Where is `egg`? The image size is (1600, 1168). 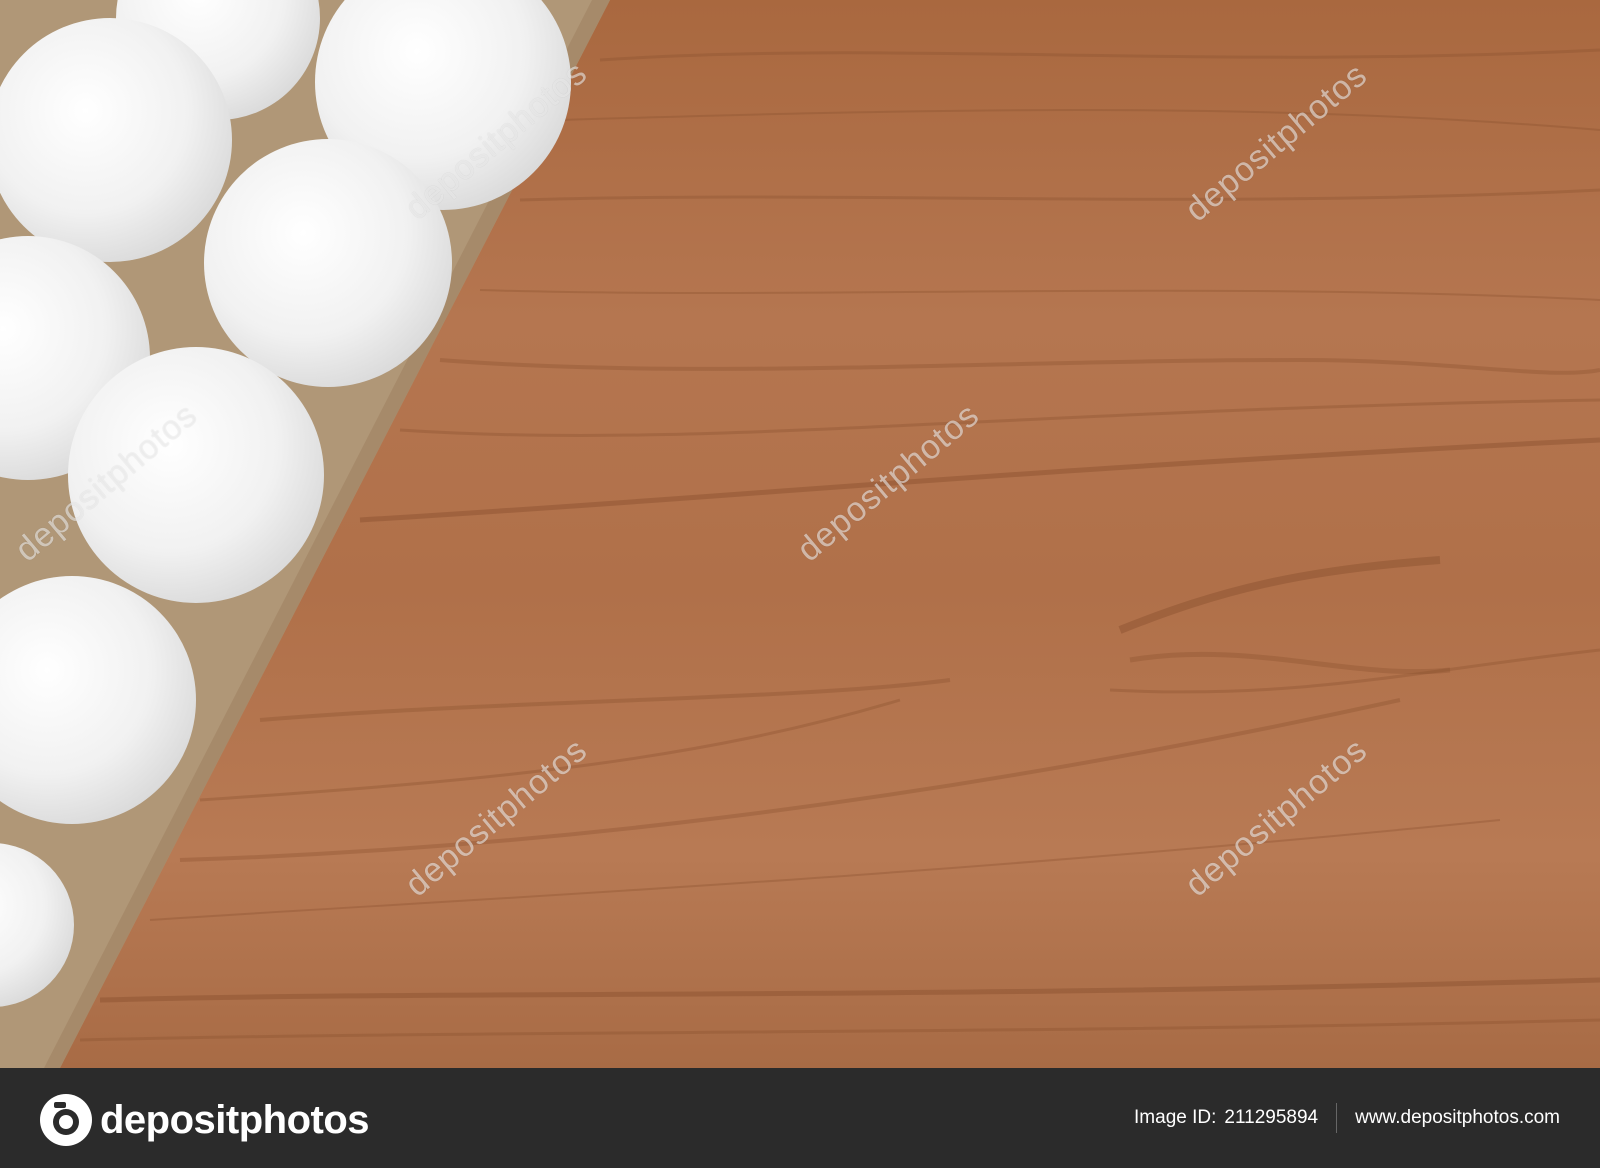 egg is located at coordinates (328, 263).